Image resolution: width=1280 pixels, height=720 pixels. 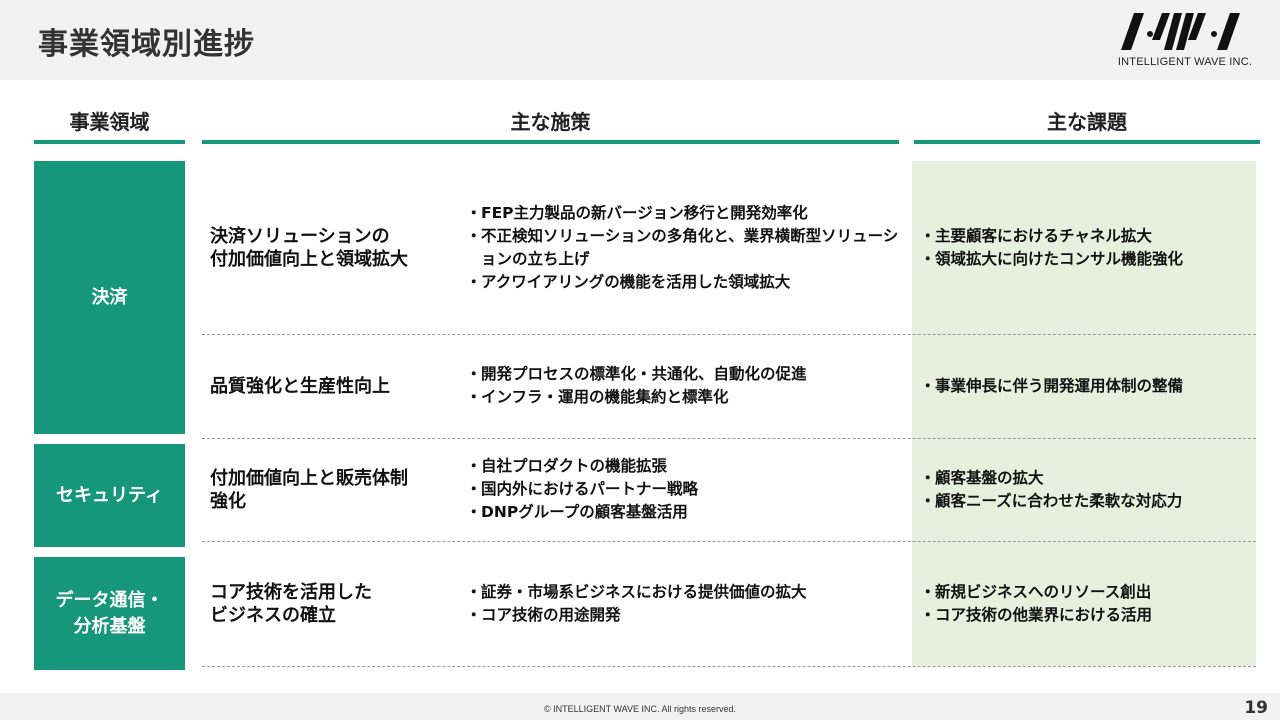 What do you see at coordinates (1043, 591) in the screenshot?
I see `issue-text: 新規ビジネスへのリソース創出` at bounding box center [1043, 591].